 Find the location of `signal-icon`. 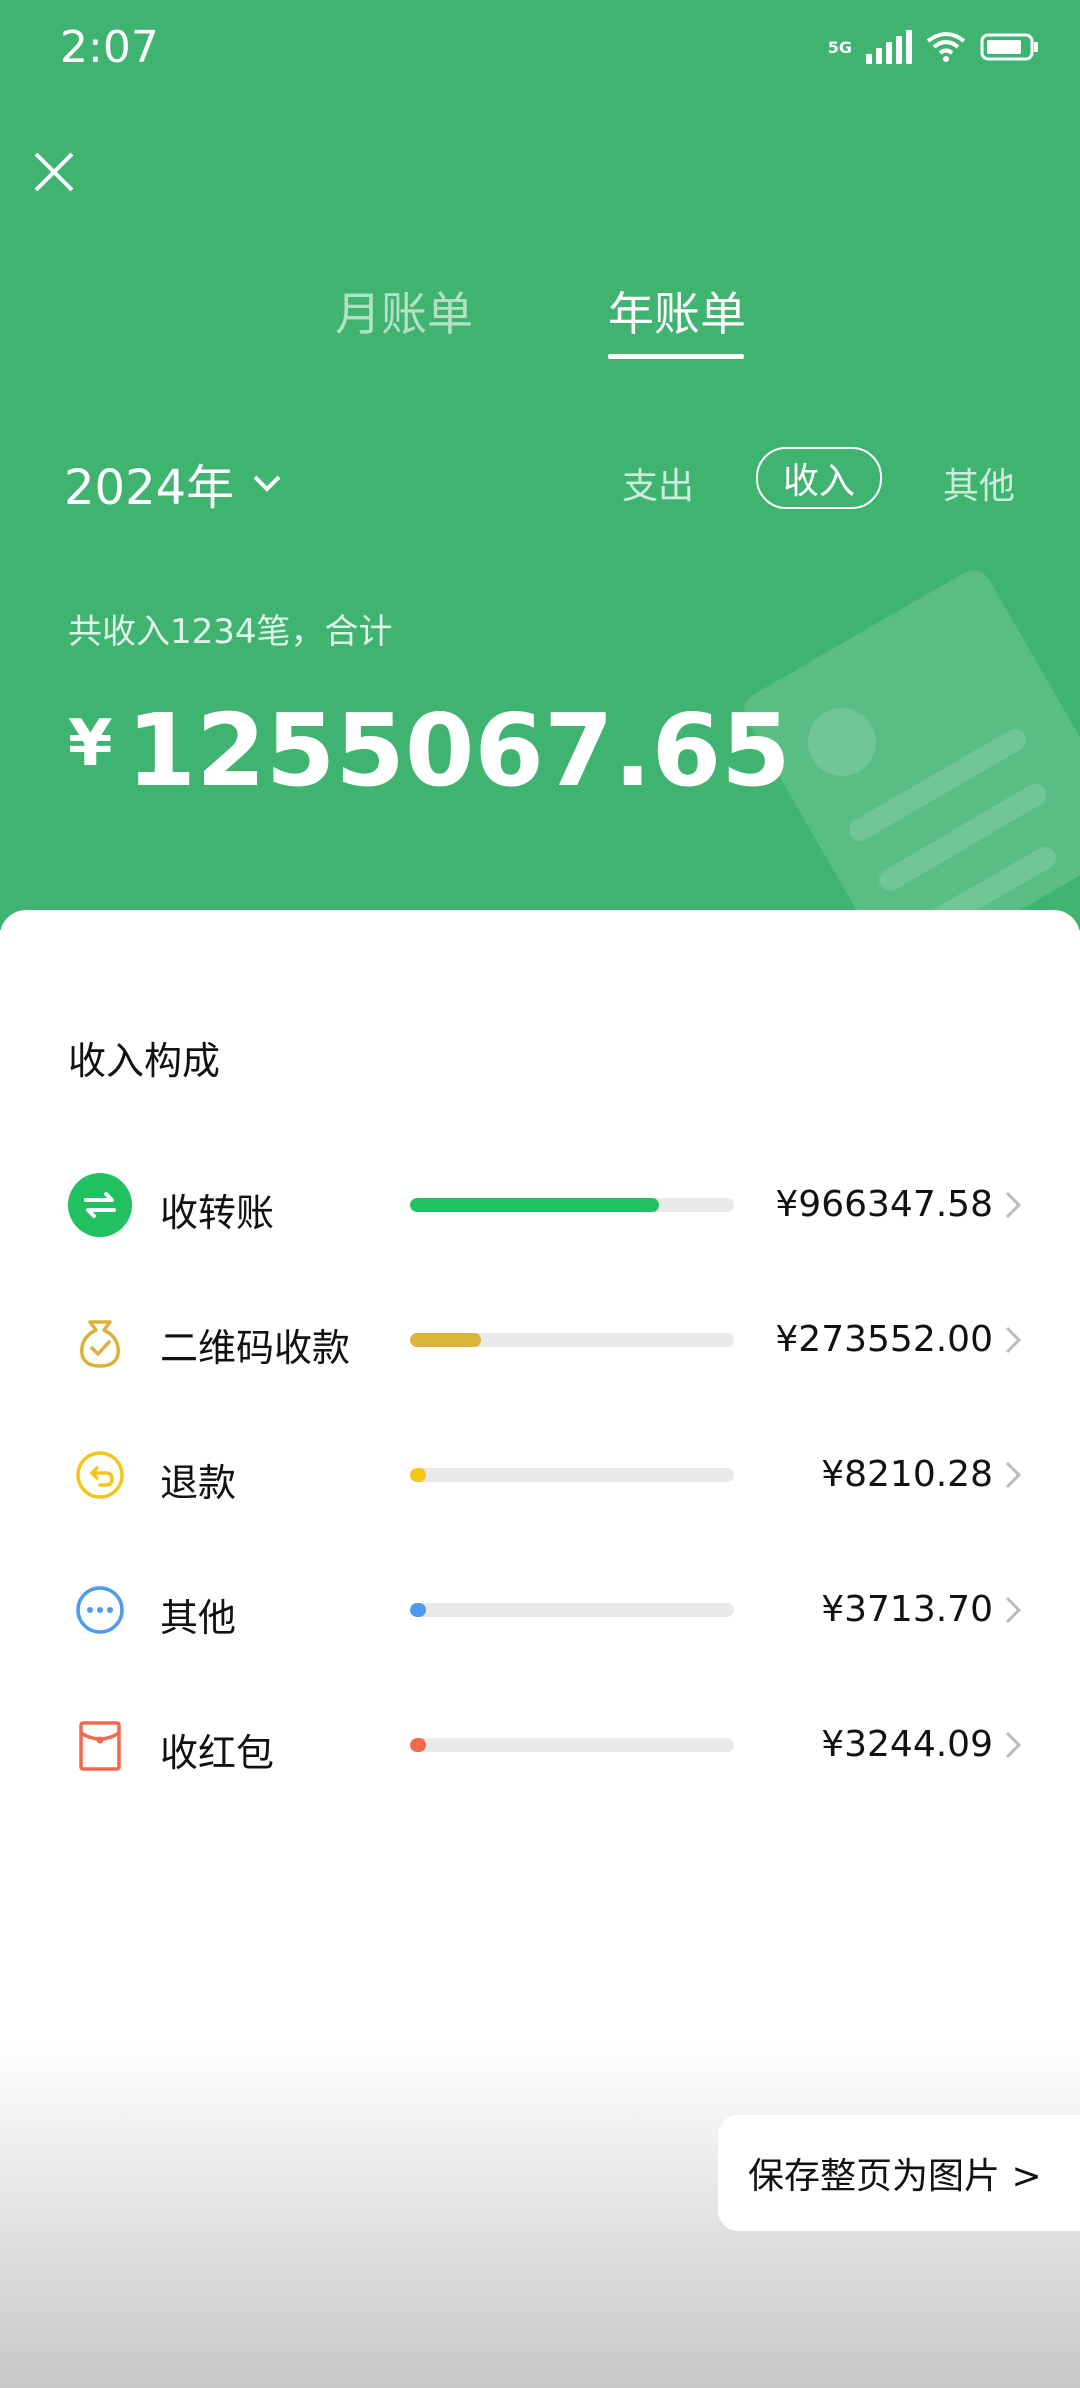

signal-icon is located at coordinates (889, 47).